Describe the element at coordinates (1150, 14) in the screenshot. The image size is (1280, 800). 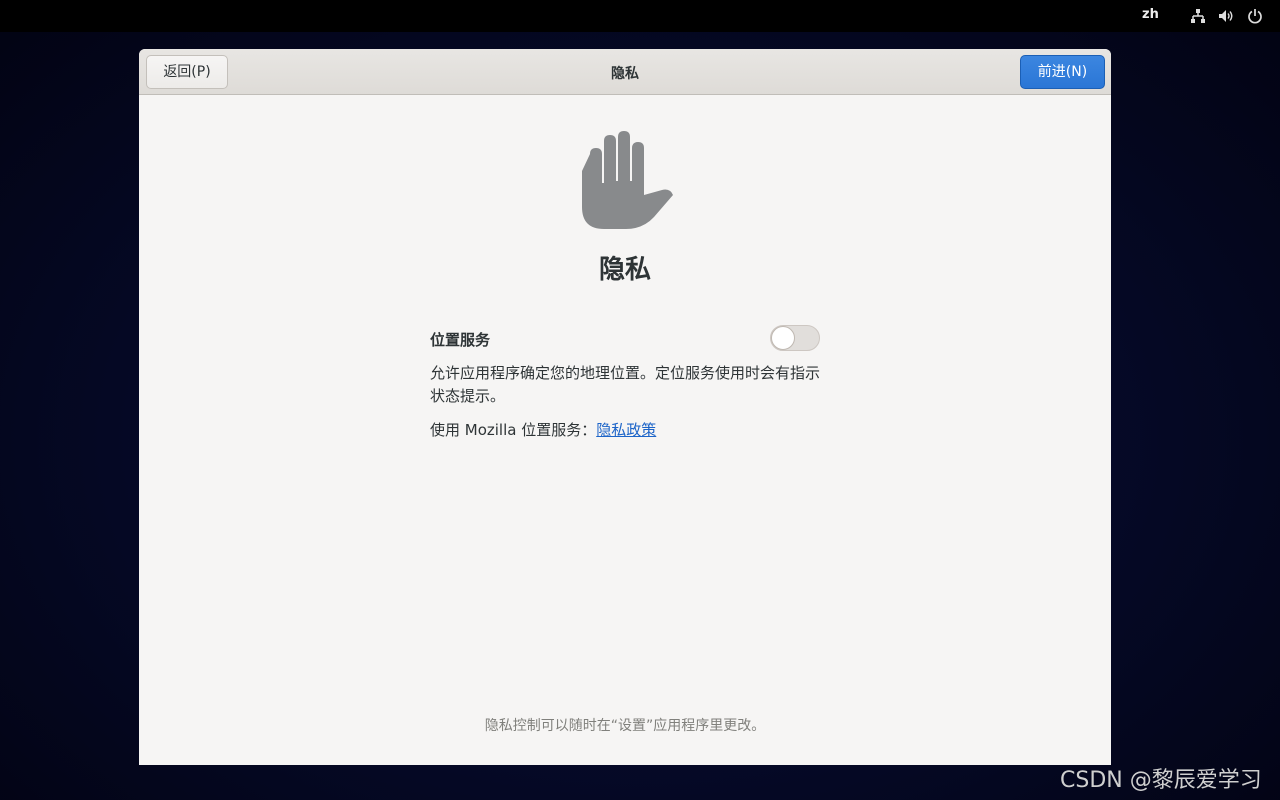
I see `language-indicator: zh` at that location.